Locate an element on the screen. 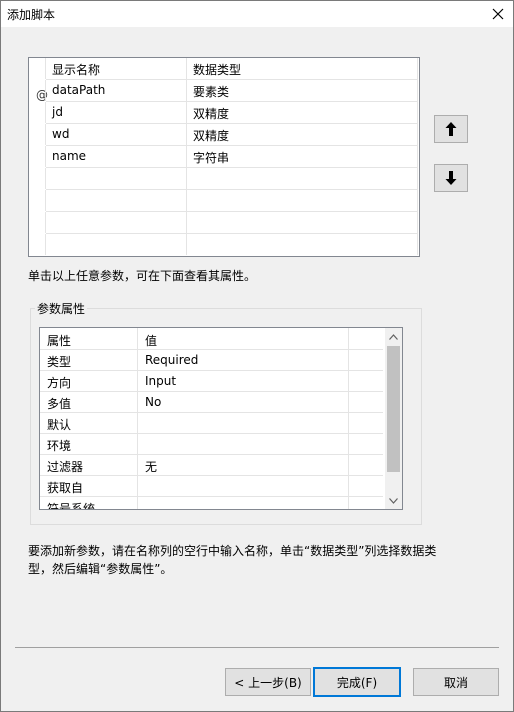  table-row: name 字符串 is located at coordinates (224, 156).